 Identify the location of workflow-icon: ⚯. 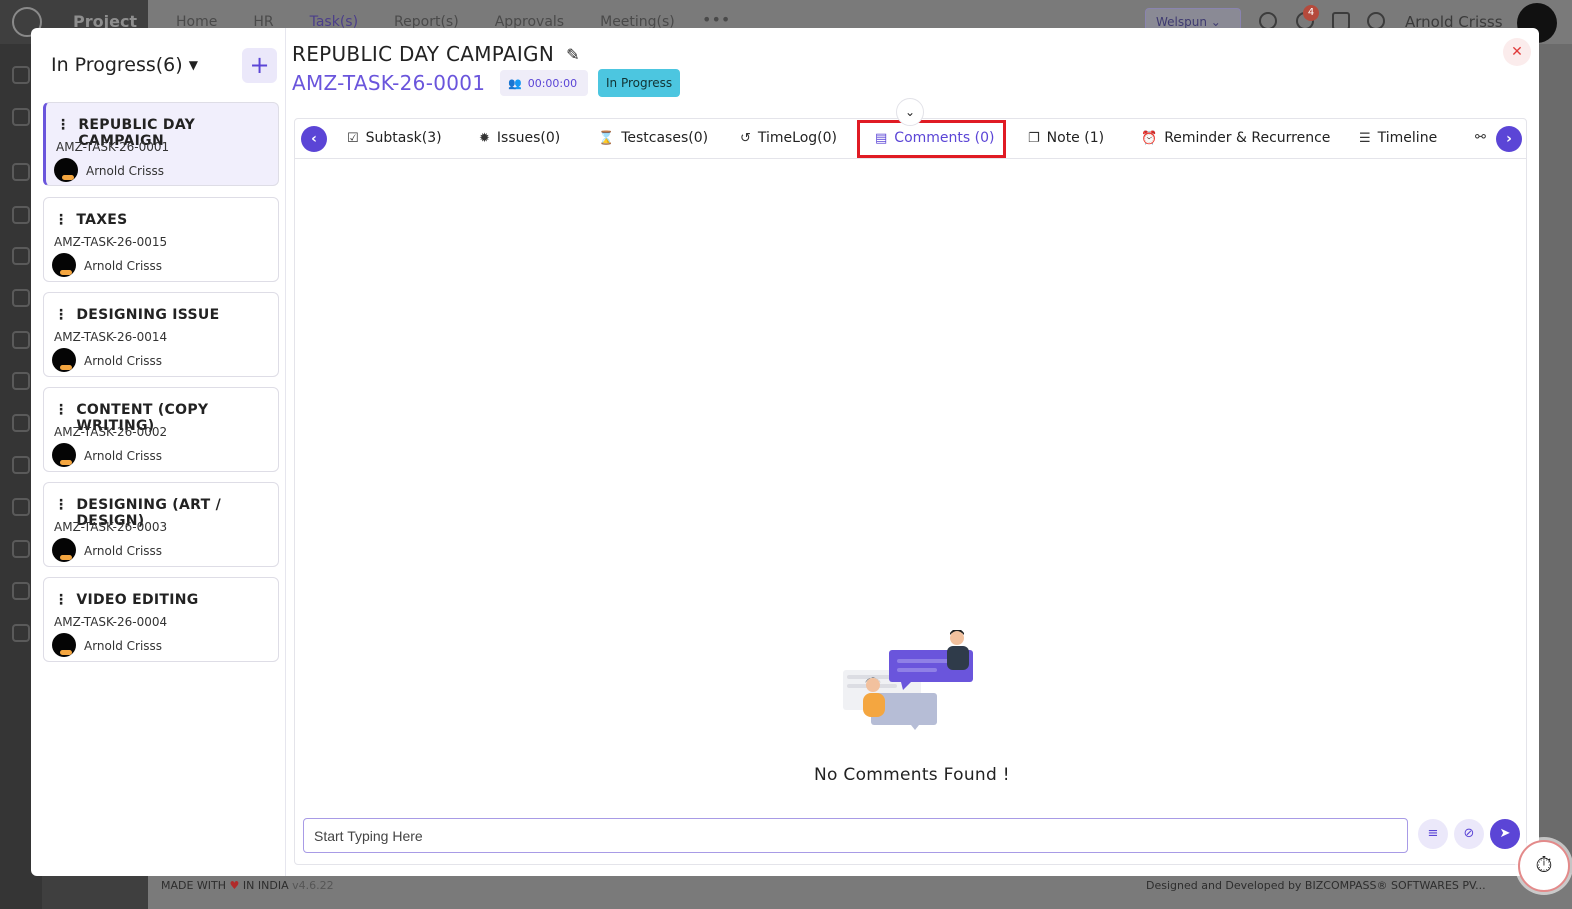
(1480, 137).